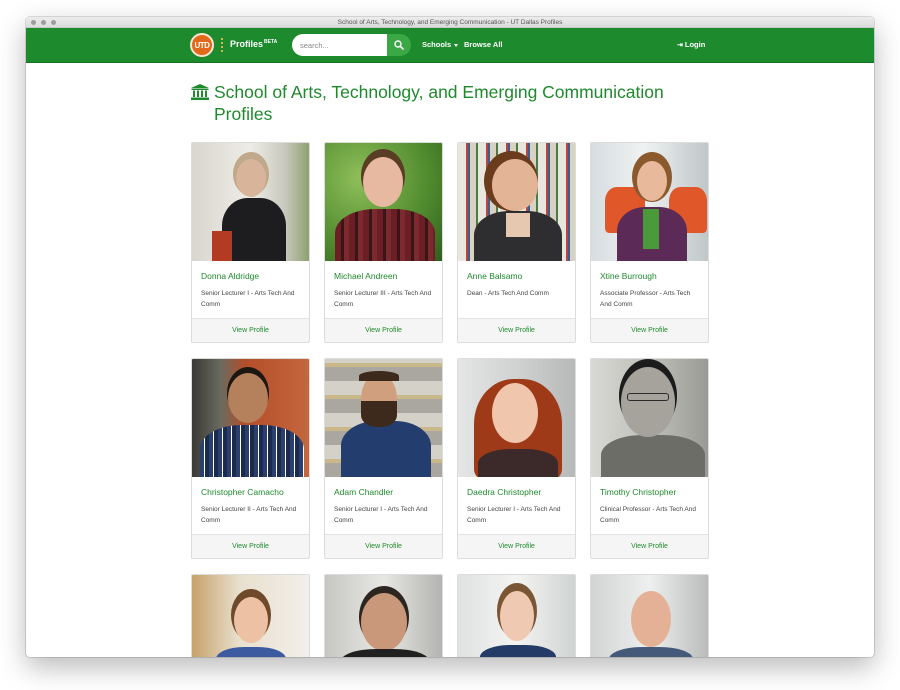 This screenshot has width=900, height=690. I want to click on schools-label: Schools, so click(437, 44).